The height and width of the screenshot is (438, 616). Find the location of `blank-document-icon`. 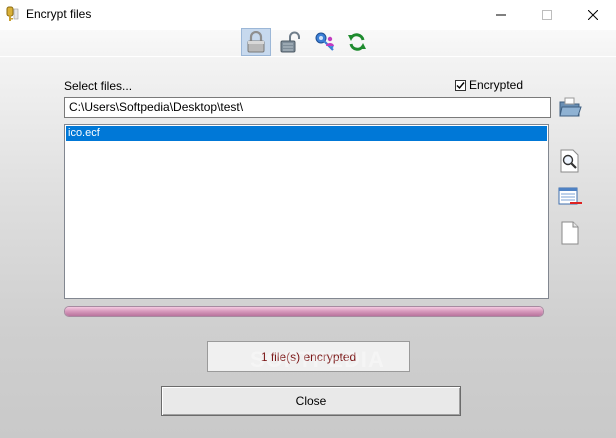

blank-document-icon is located at coordinates (570, 233).